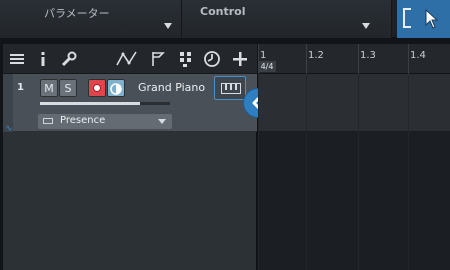 This screenshot has width=450, height=270. What do you see at coordinates (20, 87) in the screenshot?
I see `track-number: 1` at bounding box center [20, 87].